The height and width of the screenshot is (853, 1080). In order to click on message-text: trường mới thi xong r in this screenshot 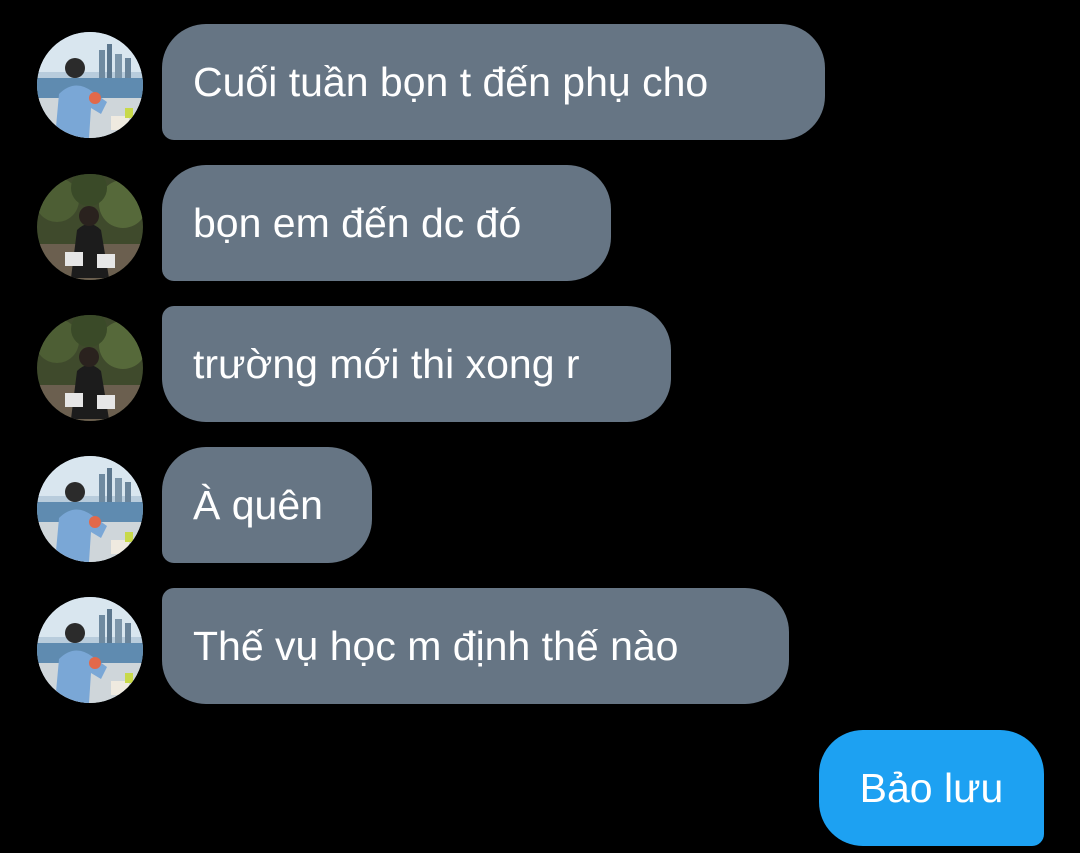, I will do `click(386, 364)`.